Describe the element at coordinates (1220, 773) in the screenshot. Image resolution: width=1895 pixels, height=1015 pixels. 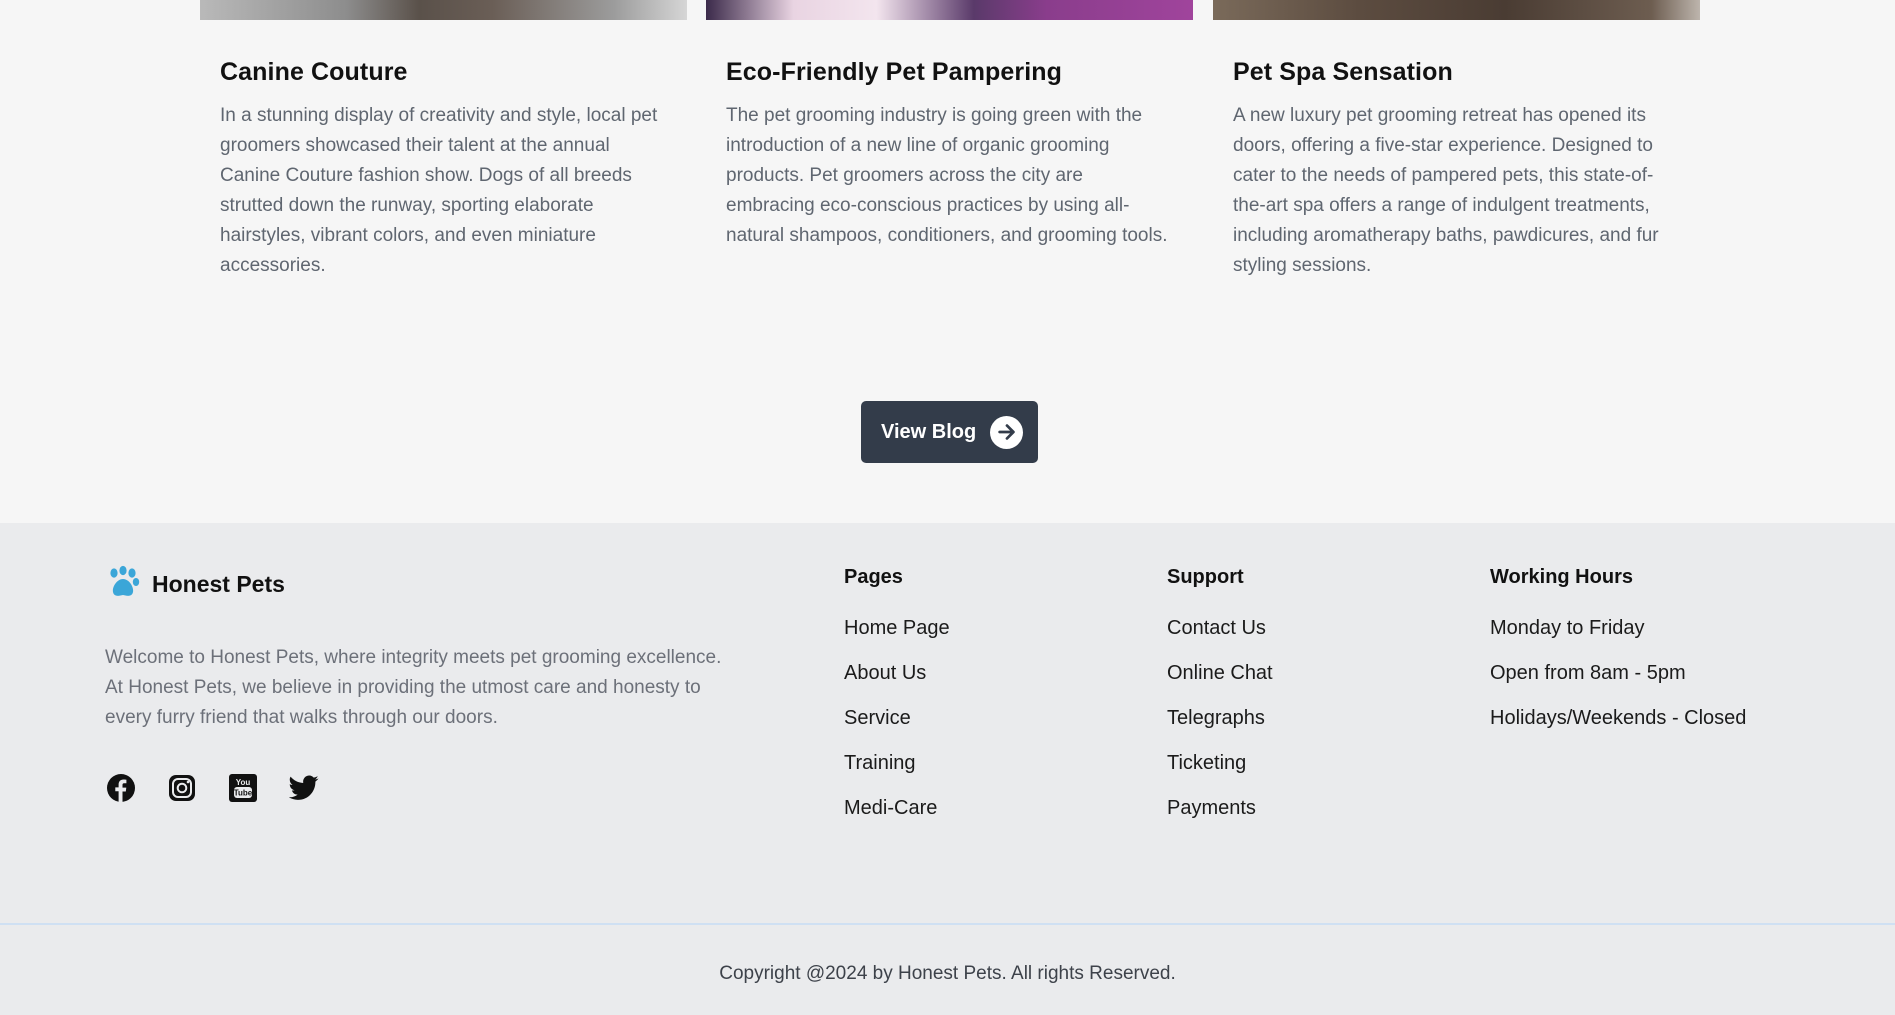
I see `footer-link-ticketing: Ticketing` at that location.